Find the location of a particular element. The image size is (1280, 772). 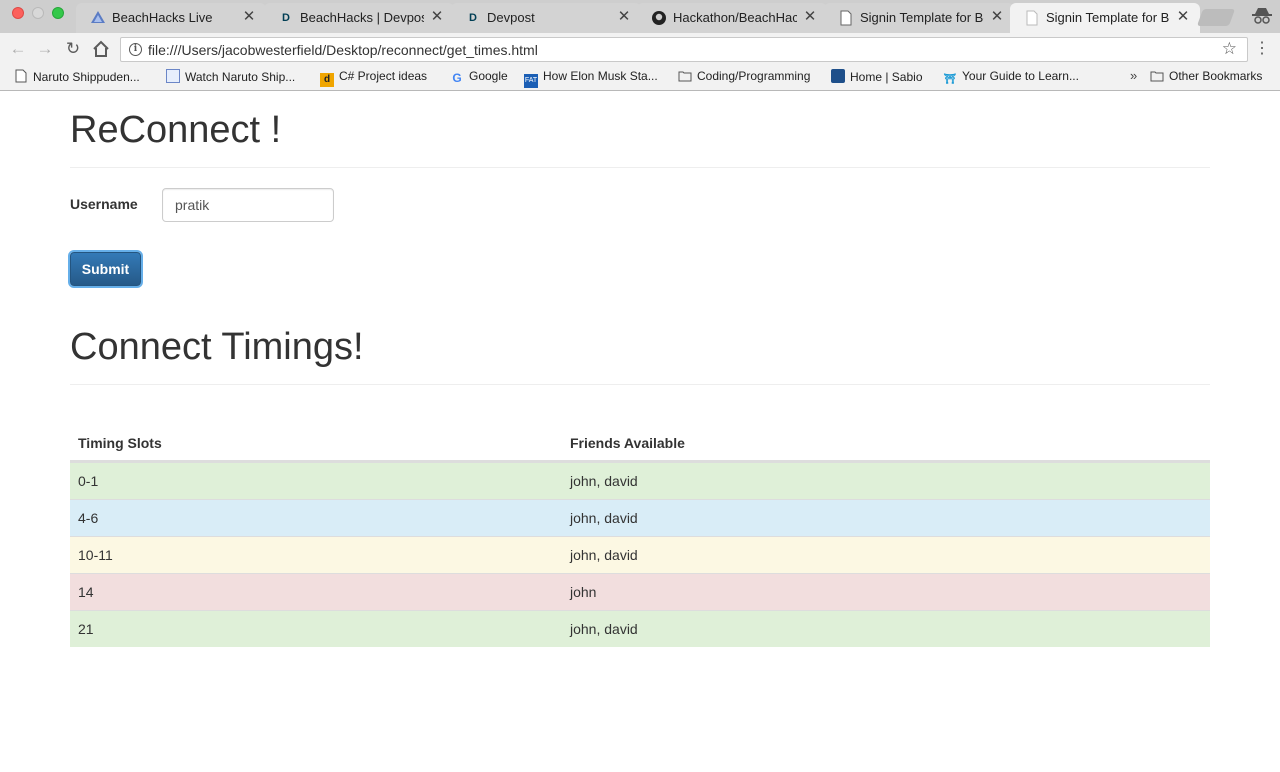

bookmark-label: Other Bookmarks is located at coordinates (1216, 76).